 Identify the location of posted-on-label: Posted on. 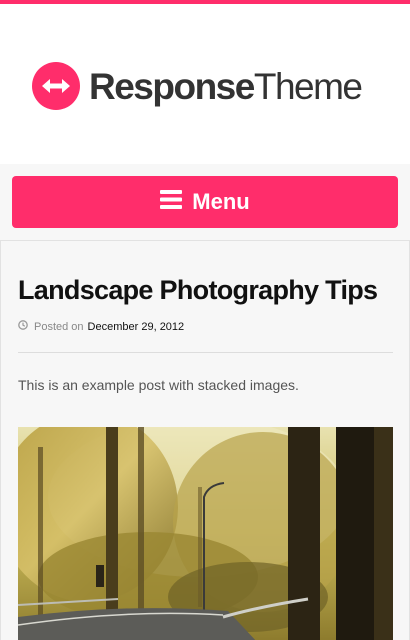
(59, 326).